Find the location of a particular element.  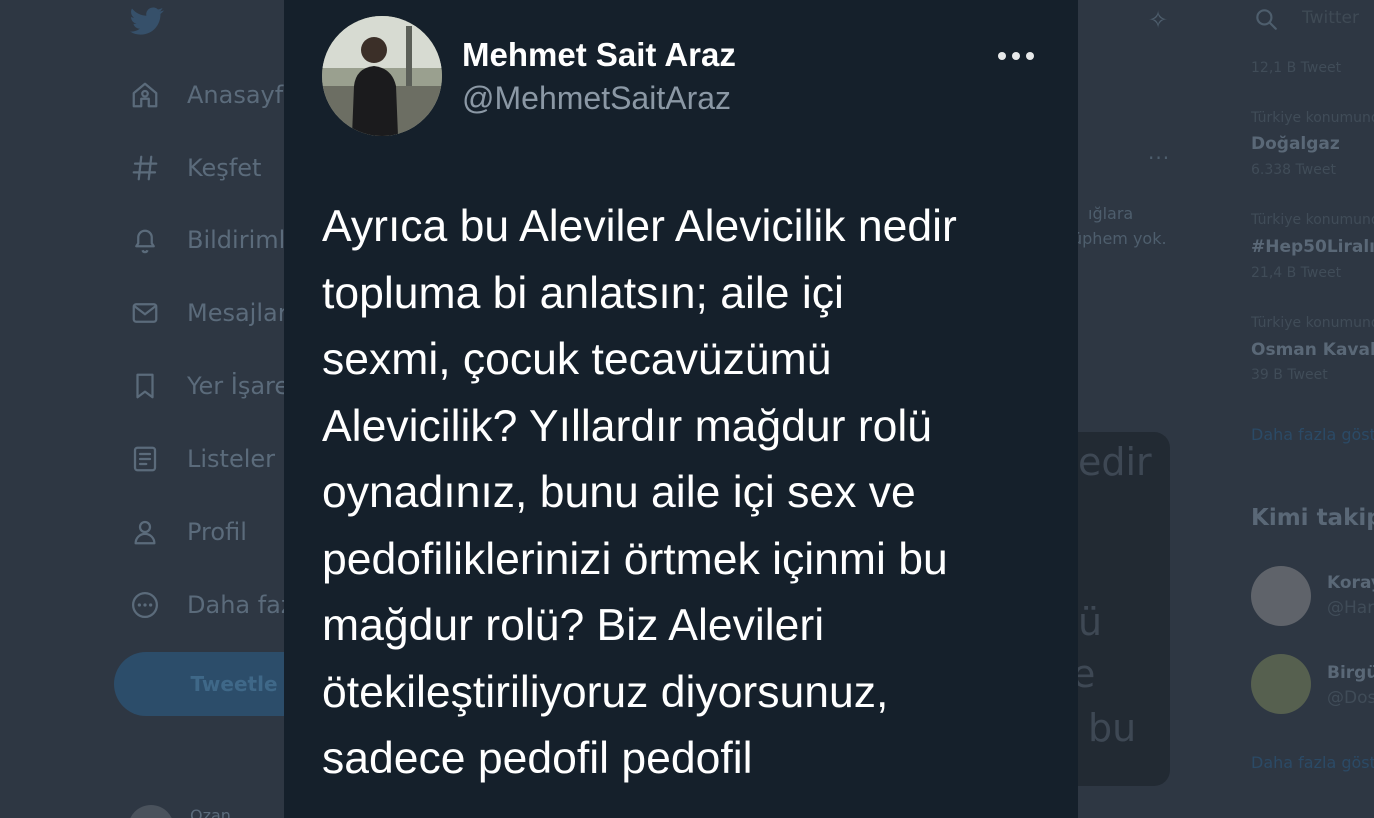

card-text: edir is located at coordinates (1115, 462).